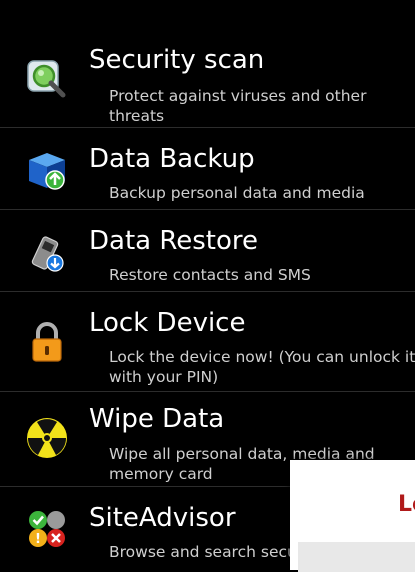  What do you see at coordinates (172, 159) in the screenshot?
I see `menu-item-title: Data Backup` at bounding box center [172, 159].